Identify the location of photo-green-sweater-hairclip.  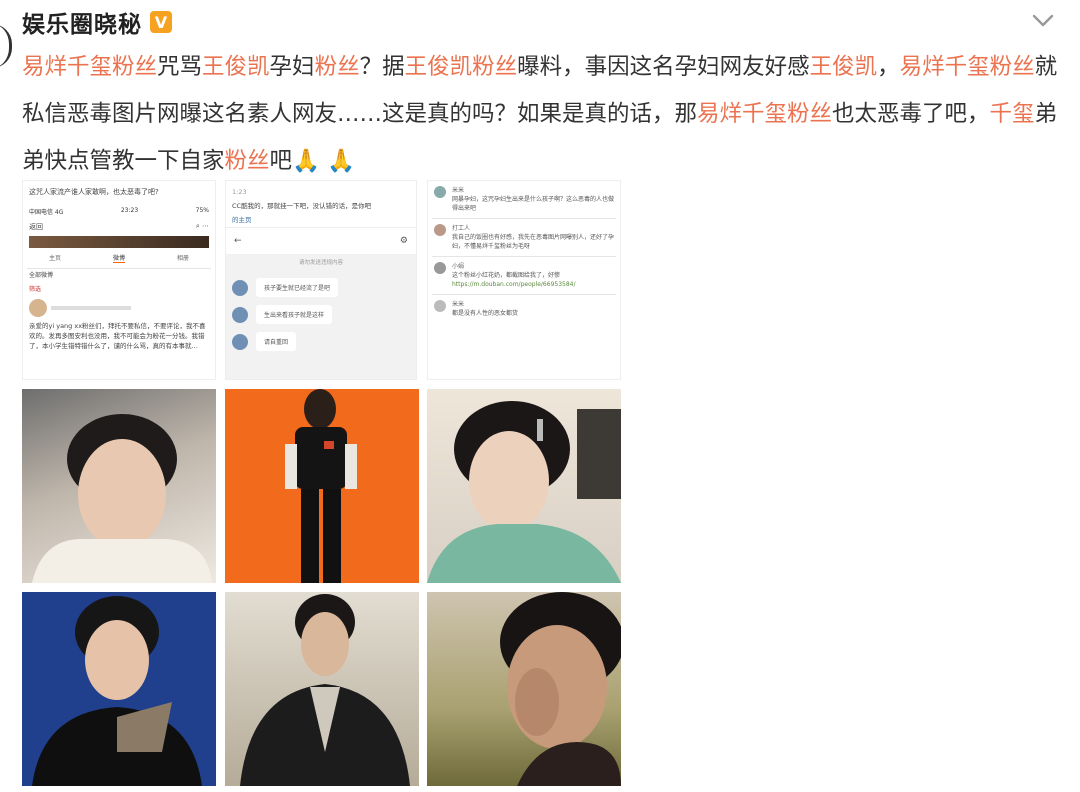
(524, 486).